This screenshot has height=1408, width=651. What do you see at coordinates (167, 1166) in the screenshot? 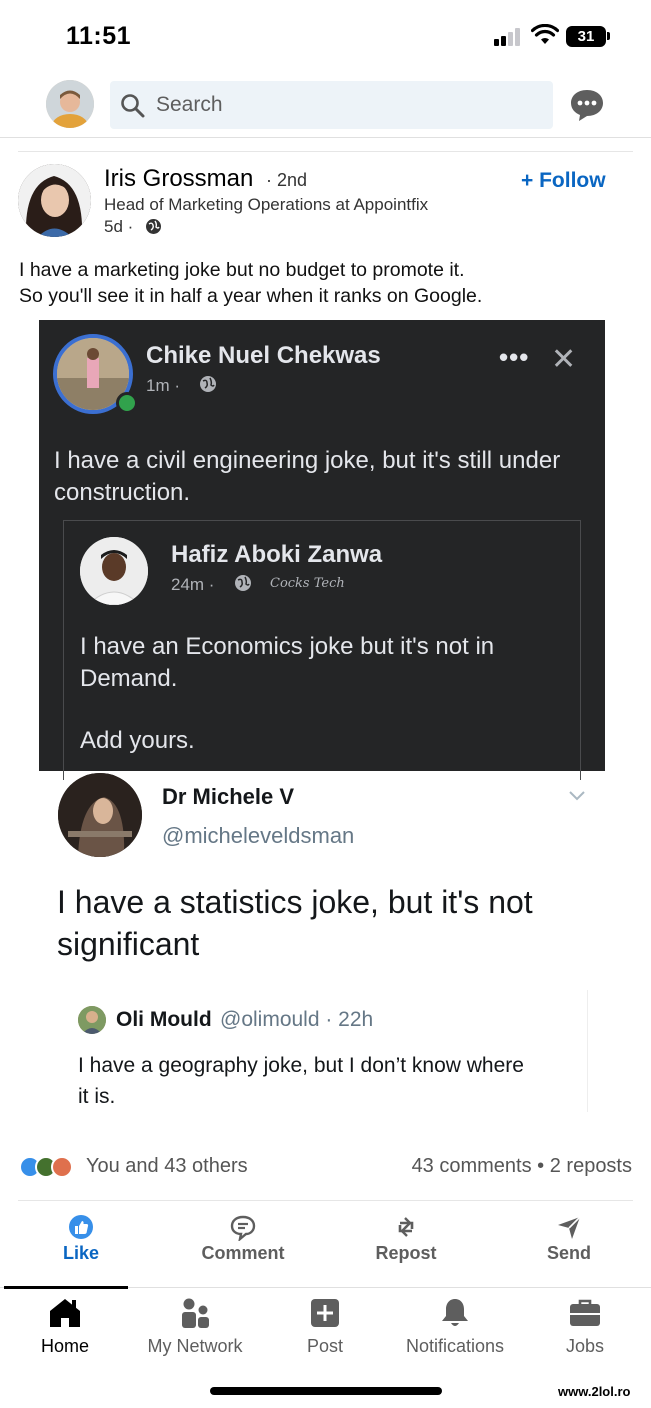
I see `reactions-count: You and 43 others` at bounding box center [167, 1166].